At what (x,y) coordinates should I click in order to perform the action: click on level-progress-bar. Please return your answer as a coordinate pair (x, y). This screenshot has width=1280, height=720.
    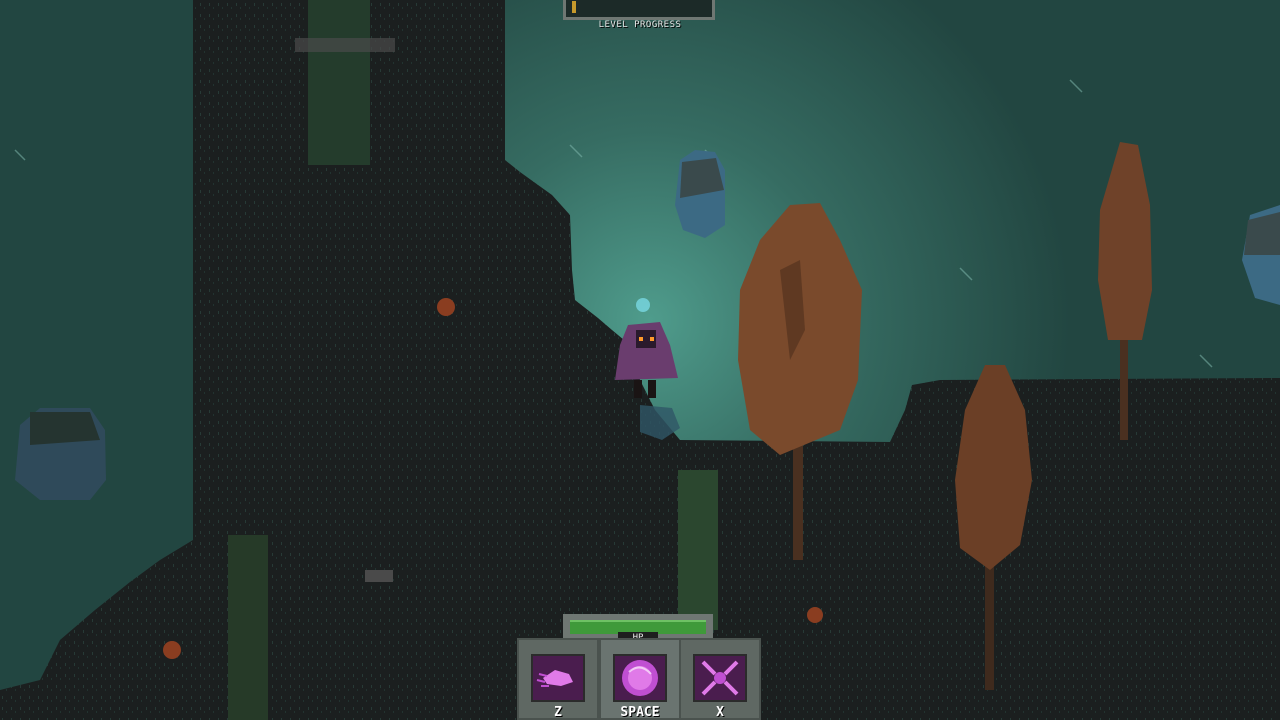
    Looking at the image, I should click on (639, 10).